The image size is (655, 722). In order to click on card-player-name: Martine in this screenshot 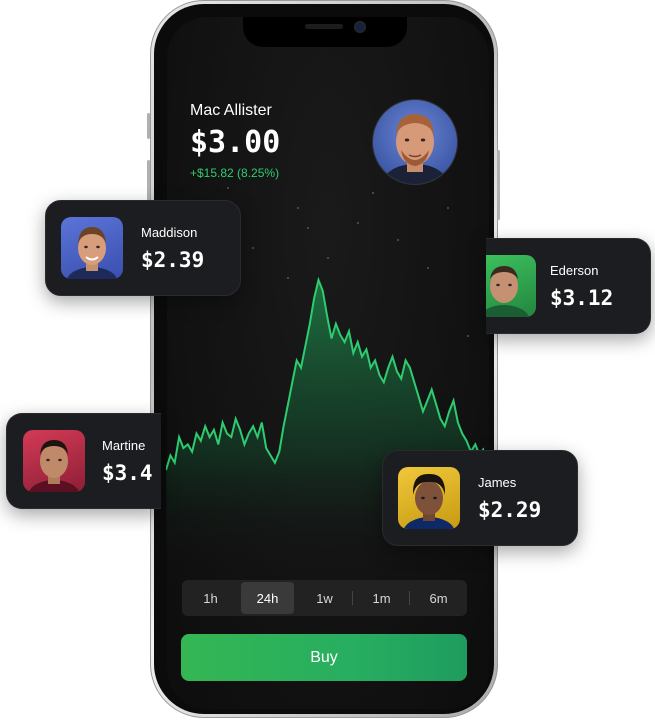, I will do `click(124, 445)`.